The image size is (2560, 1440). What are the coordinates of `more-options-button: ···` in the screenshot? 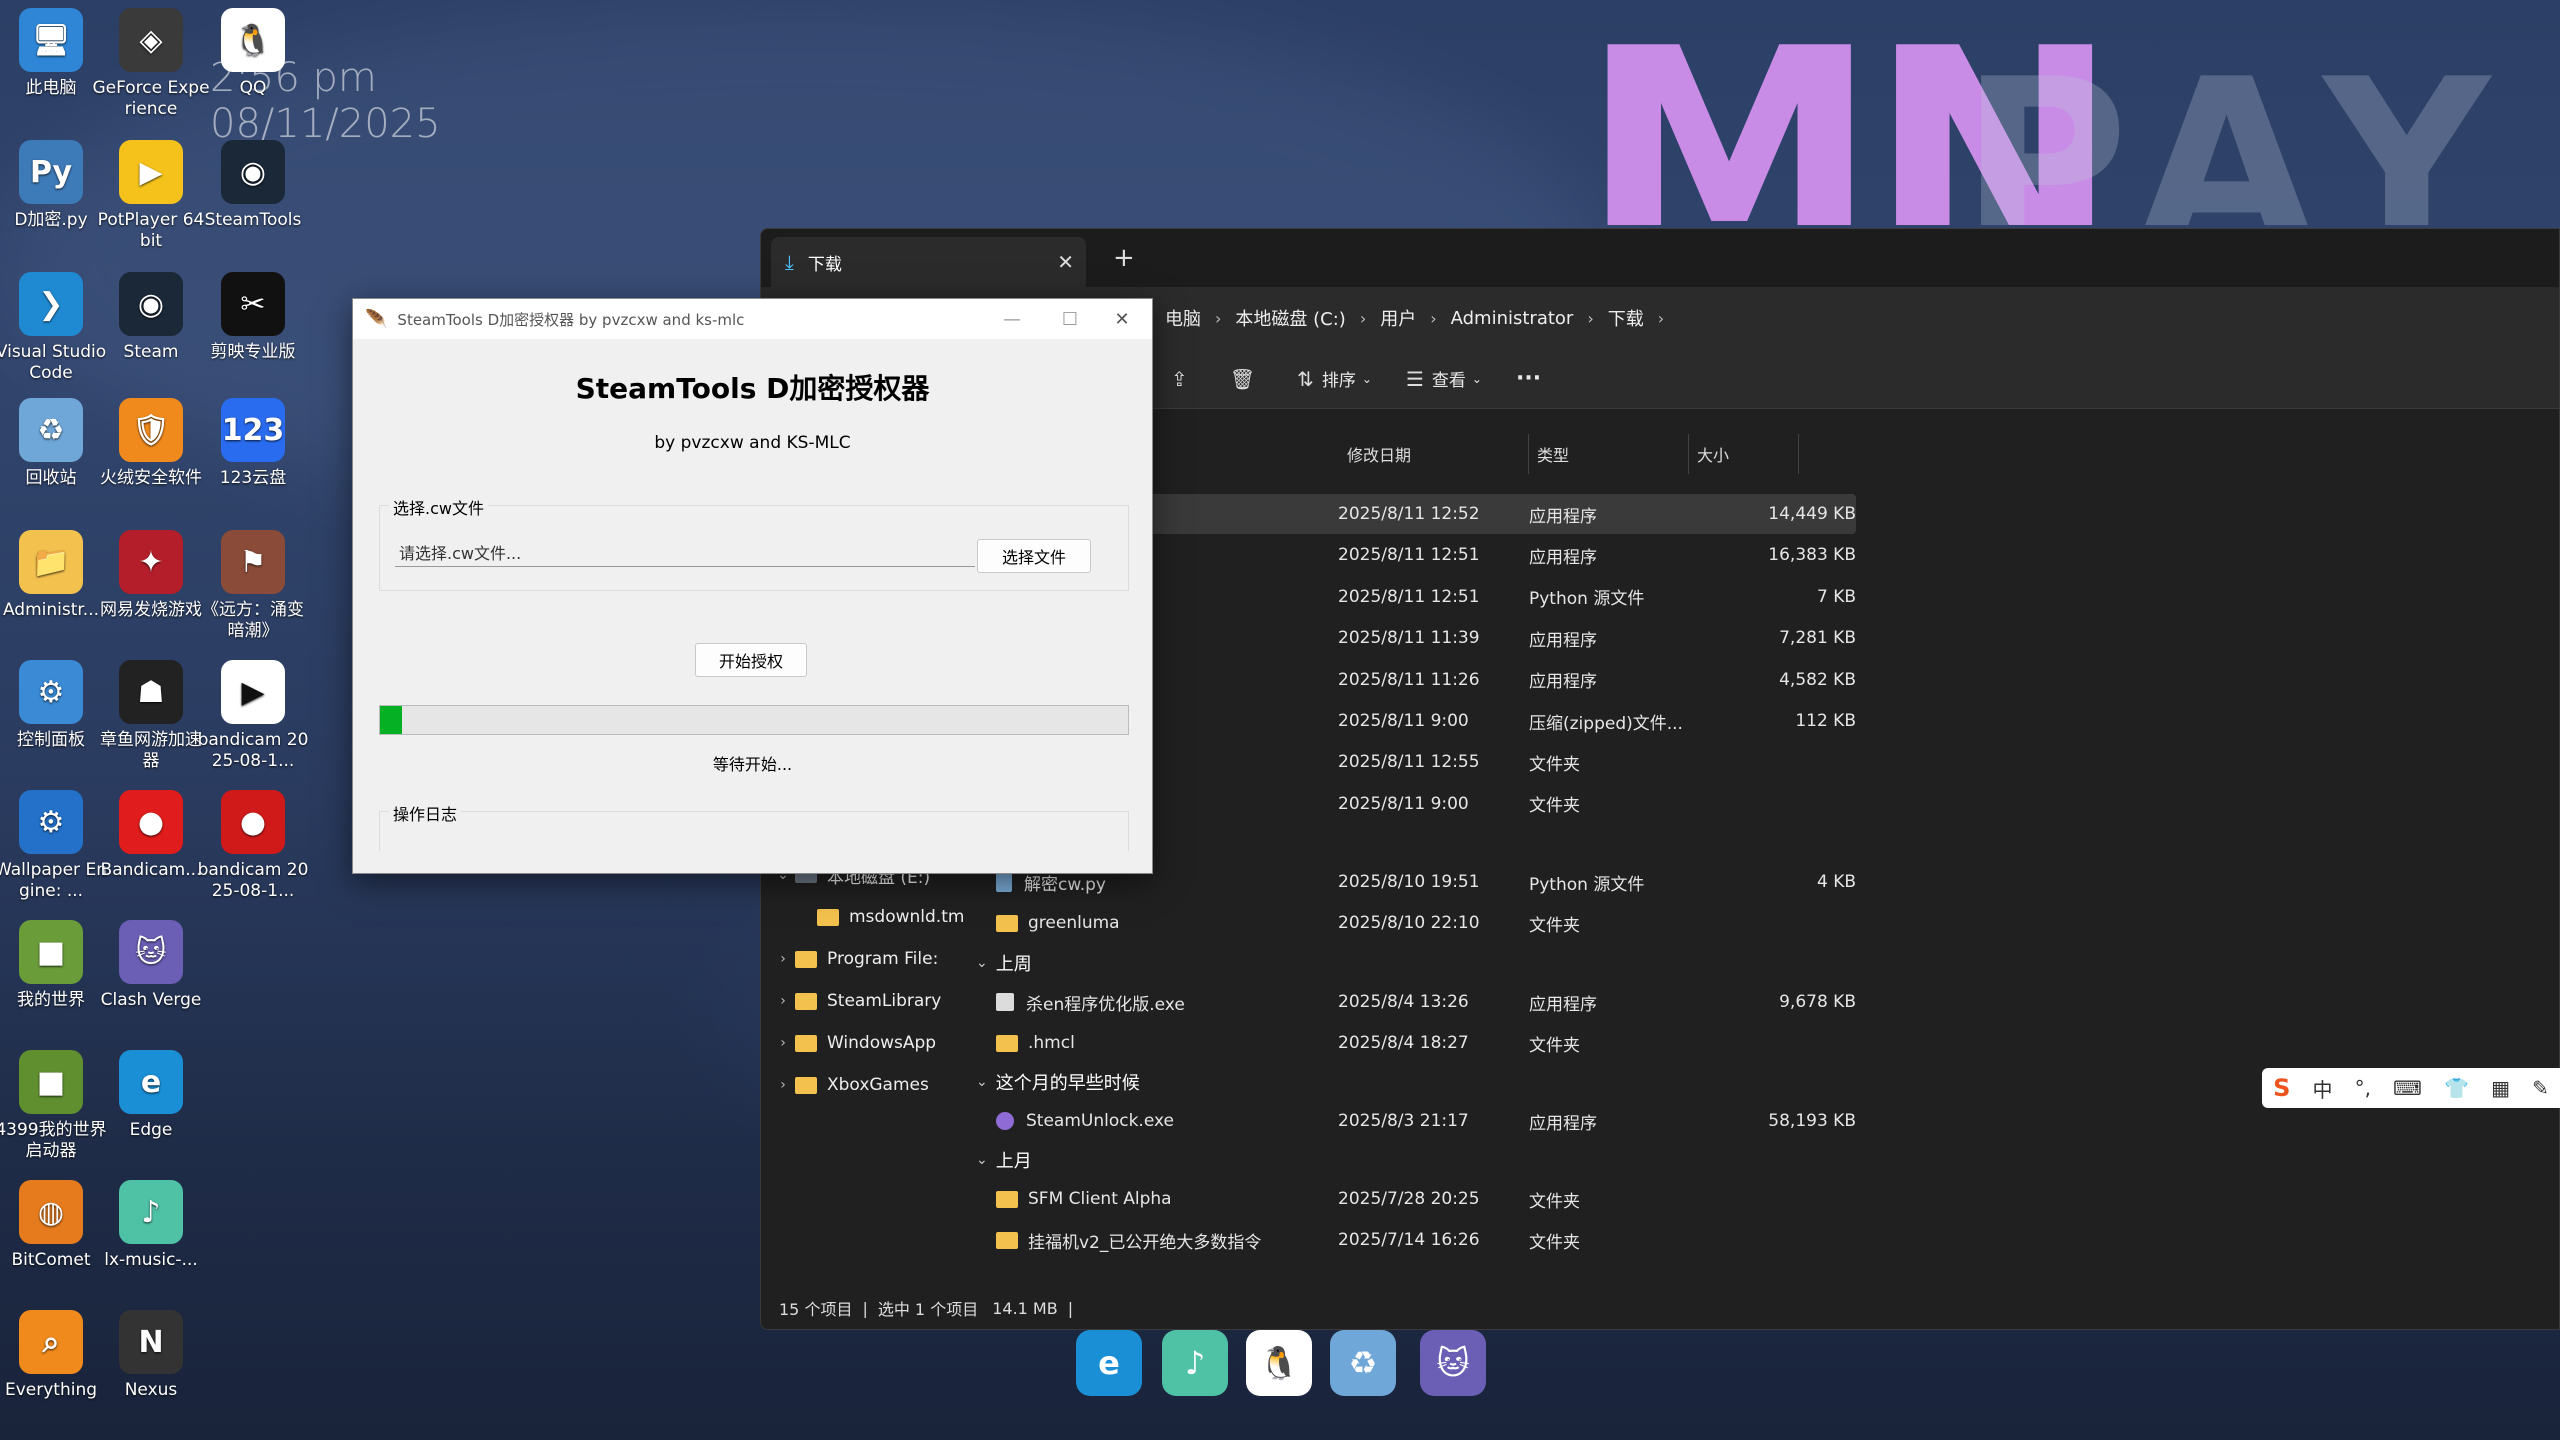 It's located at (1528, 378).